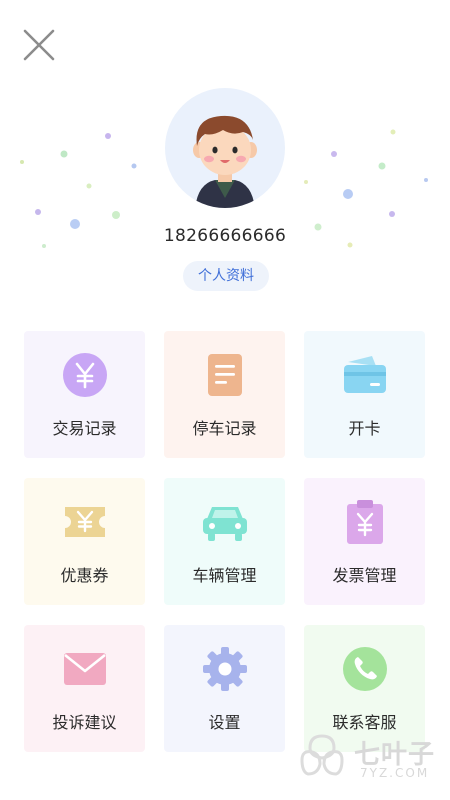 The image size is (450, 800). I want to click on tile-transaction-records: 交易记录, so click(84, 394).